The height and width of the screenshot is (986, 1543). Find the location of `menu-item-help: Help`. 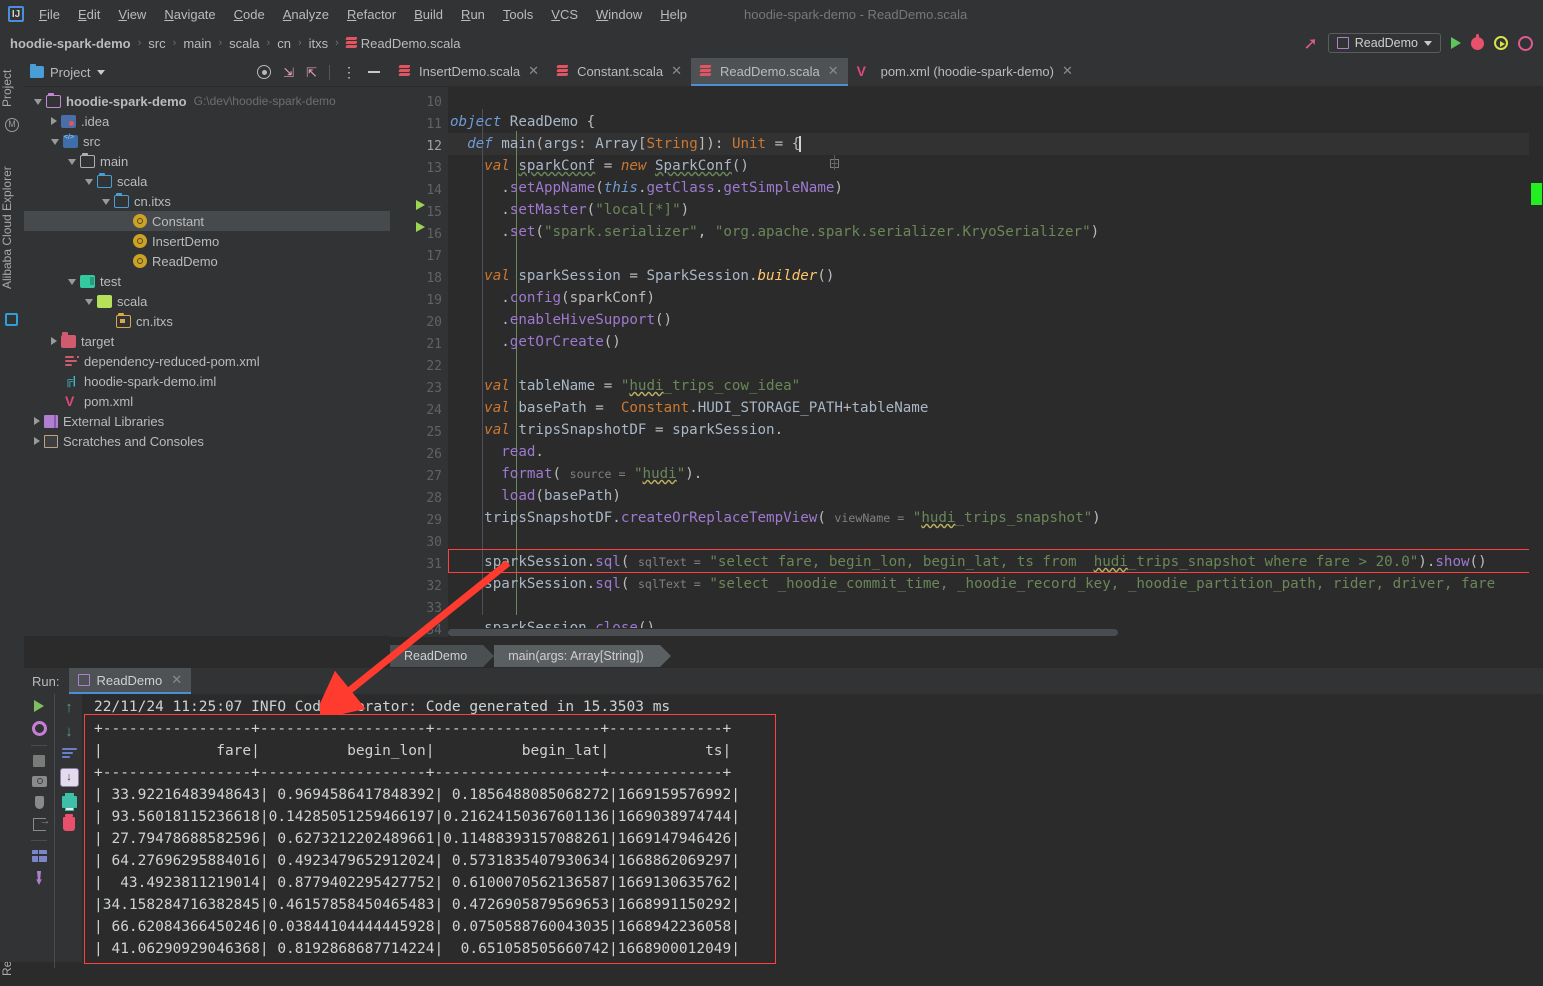

menu-item-help: Help is located at coordinates (673, 14).